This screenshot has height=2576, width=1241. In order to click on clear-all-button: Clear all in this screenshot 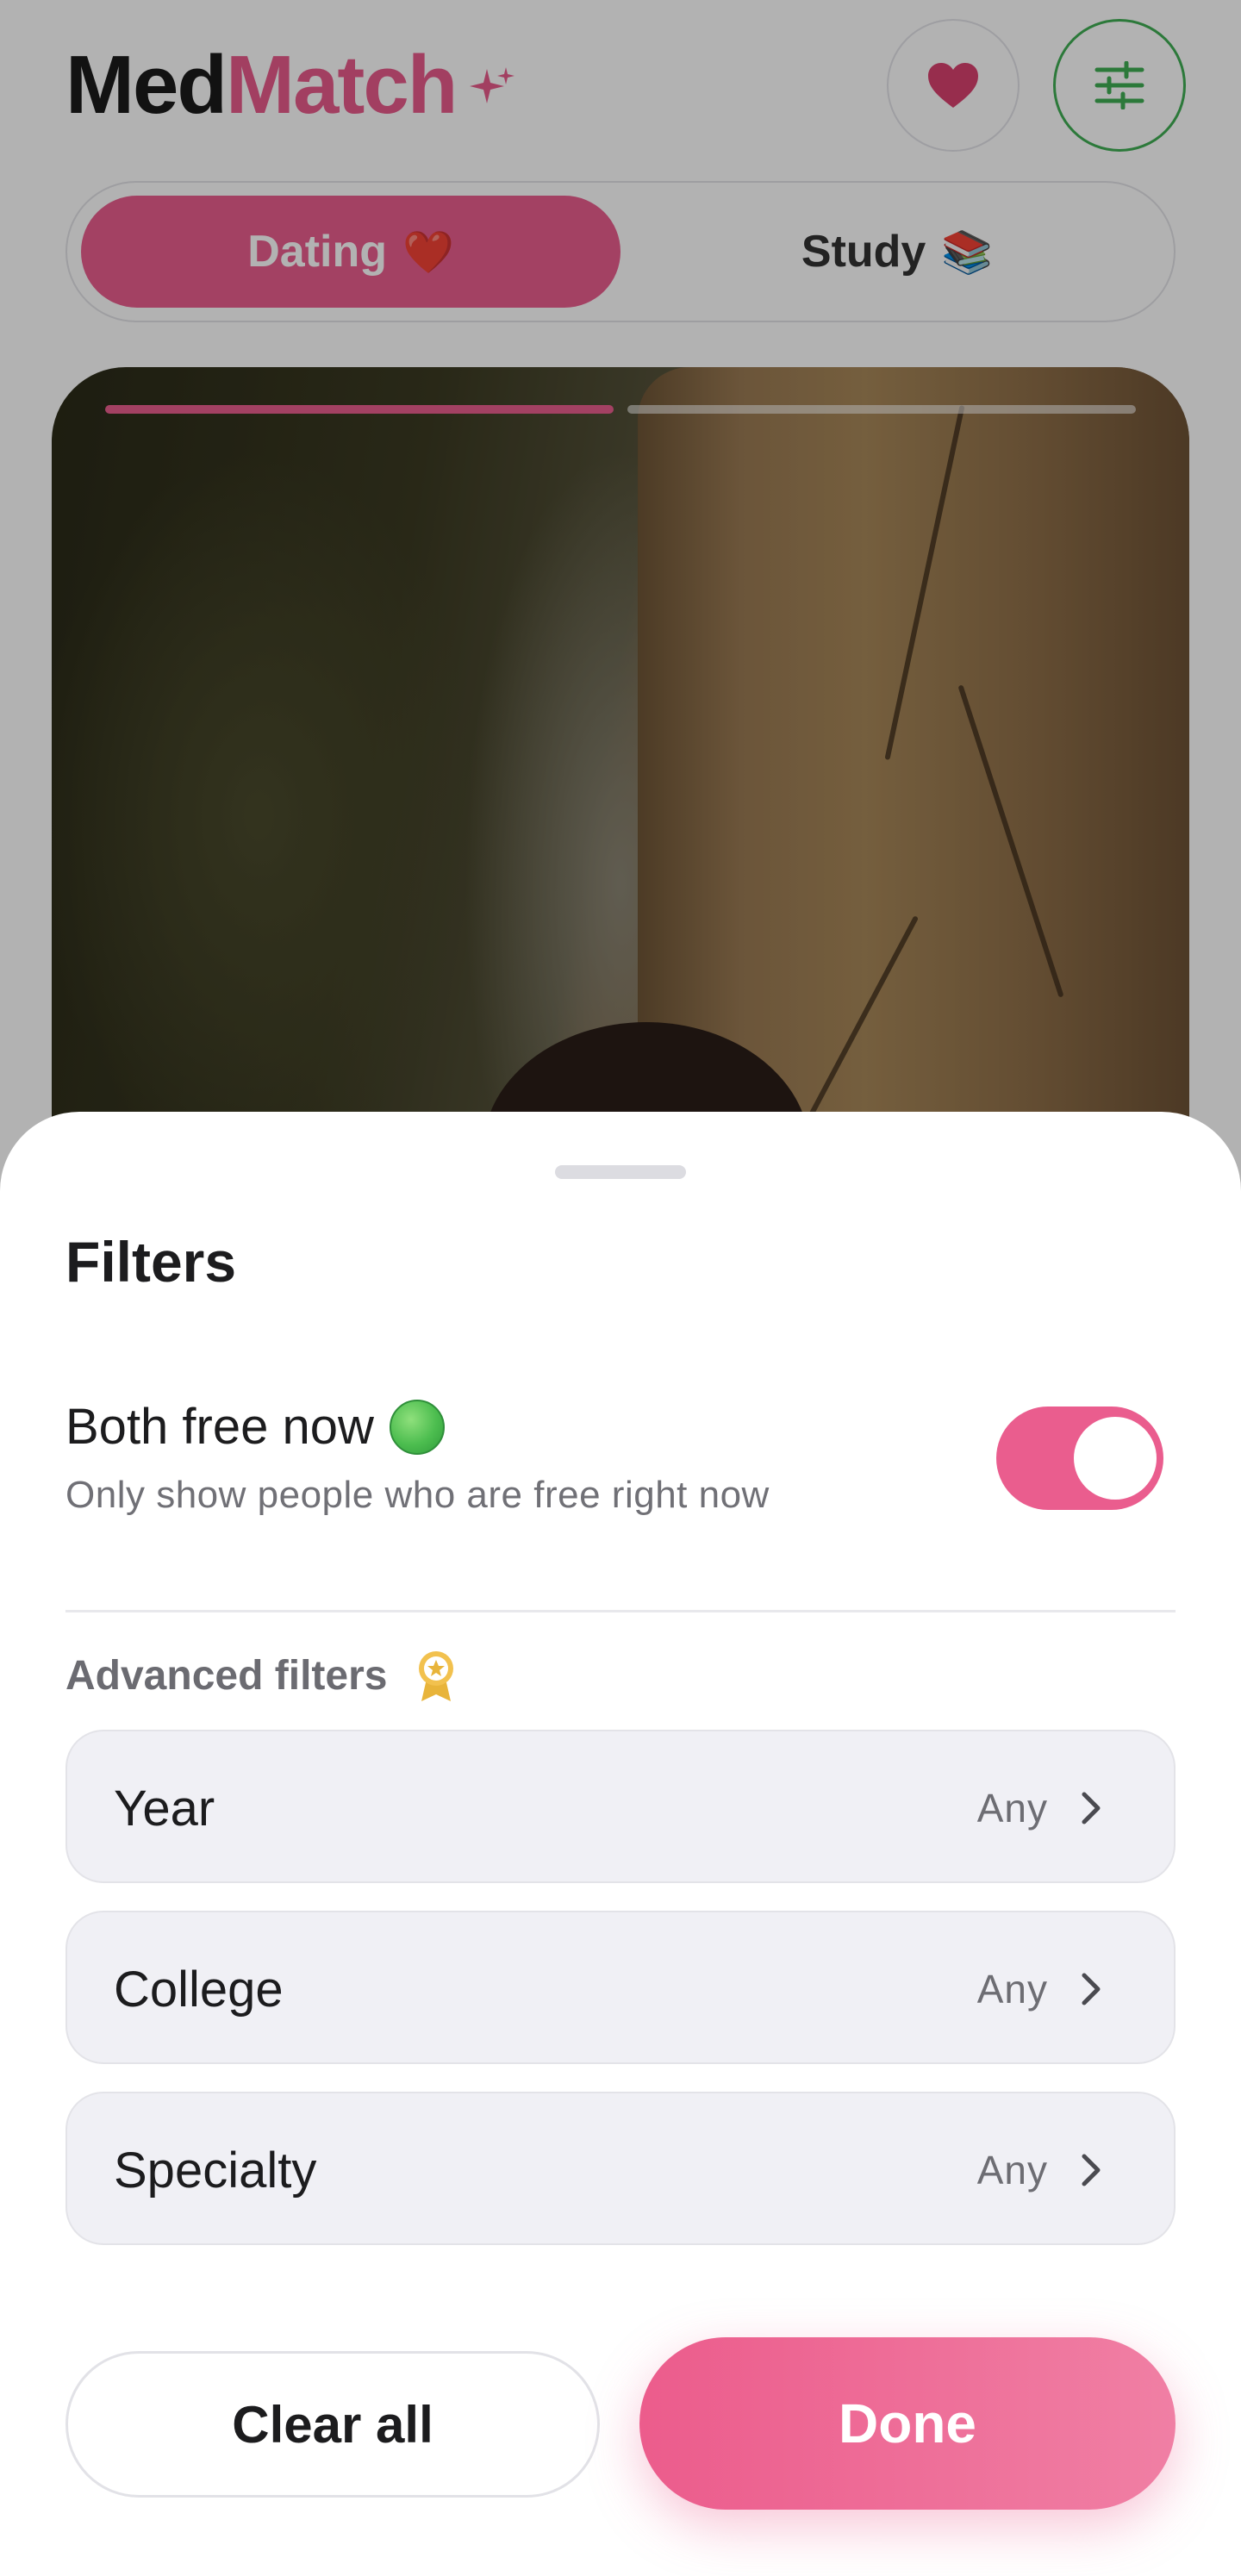, I will do `click(332, 2424)`.